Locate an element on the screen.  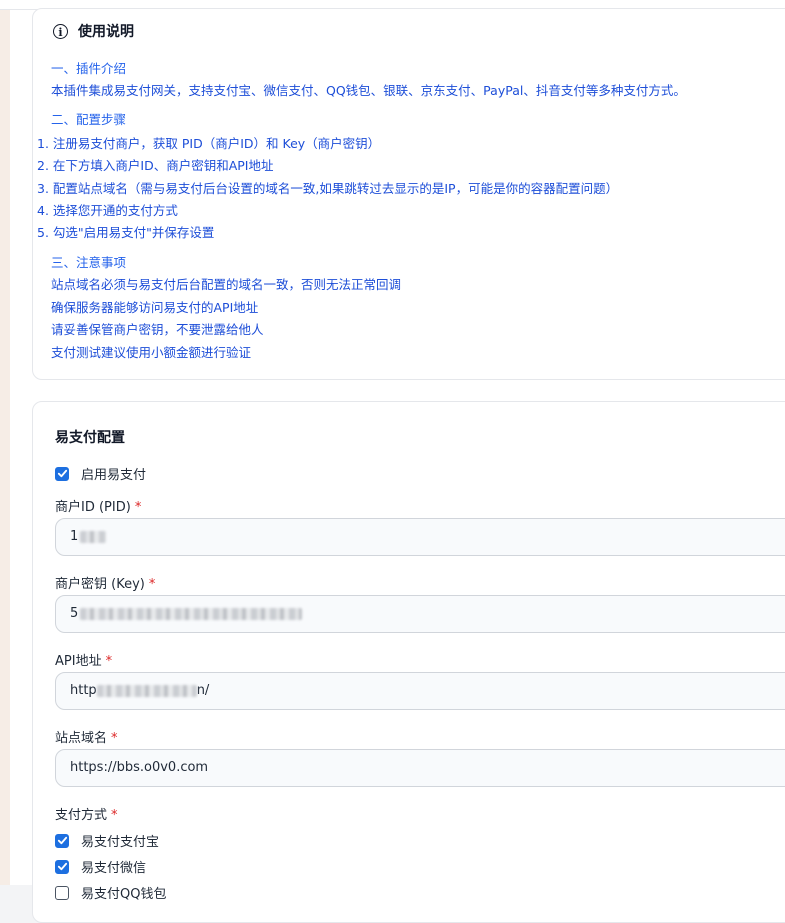
enable-epay-checkbox is located at coordinates (62, 473).